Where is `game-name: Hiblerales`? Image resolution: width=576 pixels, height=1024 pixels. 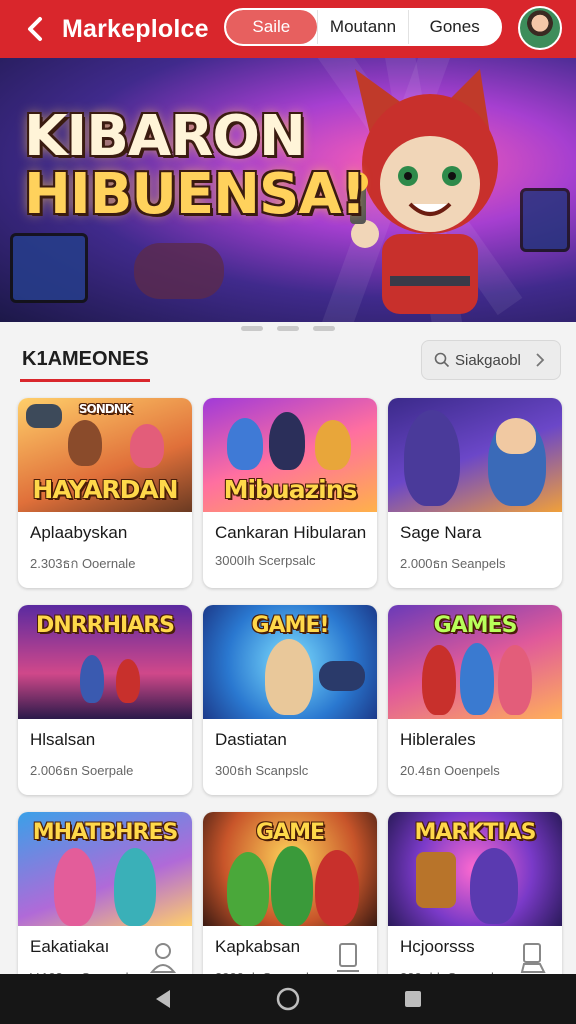 game-name: Hiblerales is located at coordinates (438, 739).